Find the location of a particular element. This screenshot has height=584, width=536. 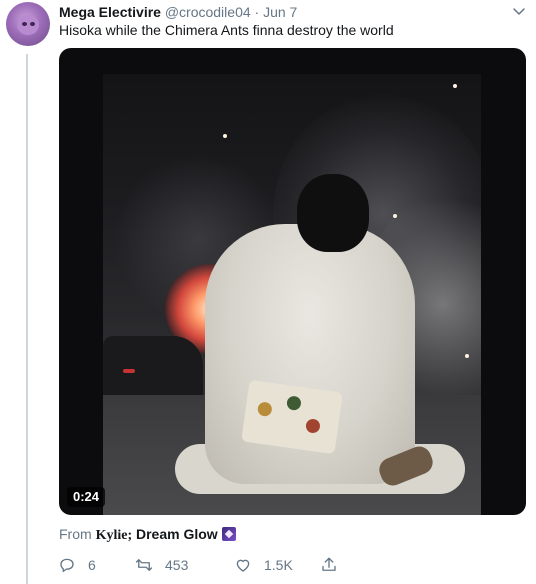

avatar-eye-right is located at coordinates (32, 24).